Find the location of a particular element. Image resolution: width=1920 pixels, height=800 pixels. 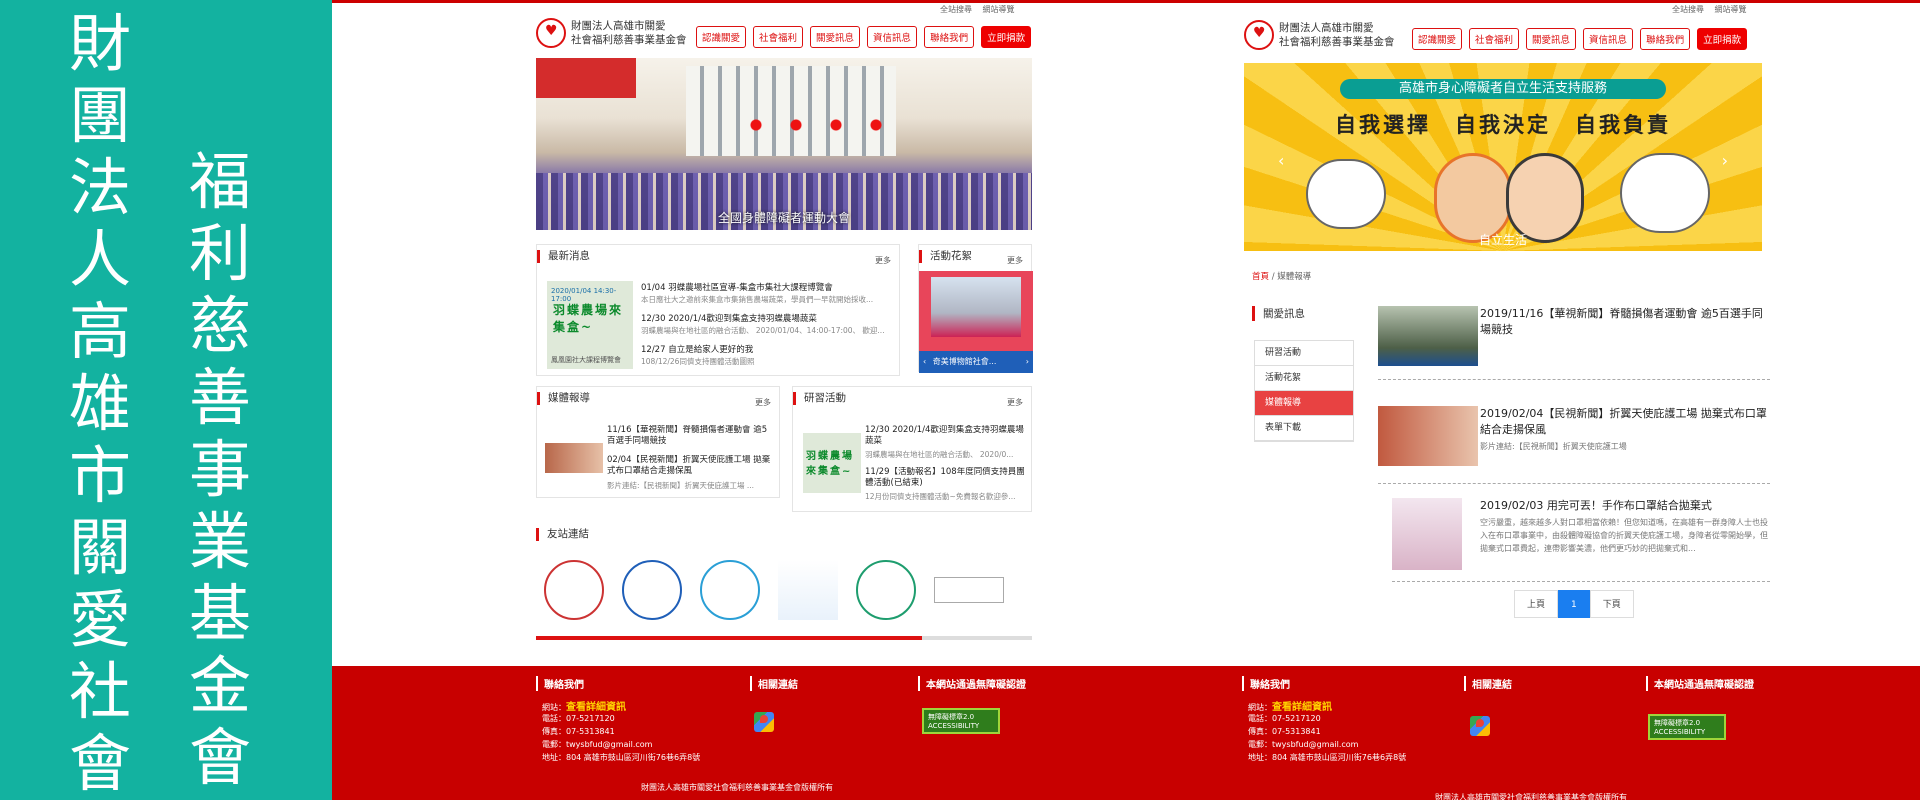

article-title: 2019/02/03 用完可丟！手作布口罩結合拋棄式 is located at coordinates (1625, 506).